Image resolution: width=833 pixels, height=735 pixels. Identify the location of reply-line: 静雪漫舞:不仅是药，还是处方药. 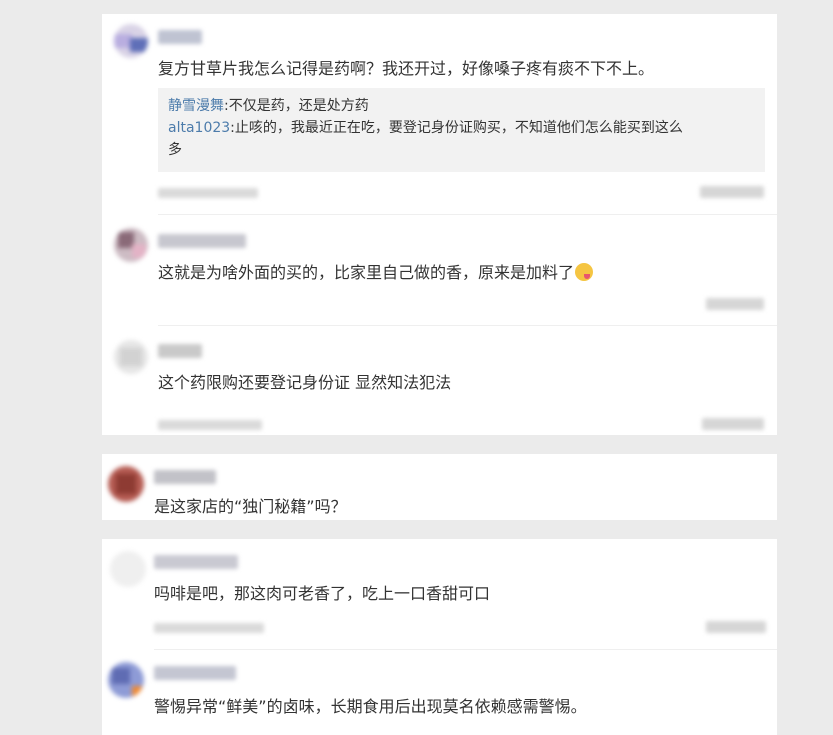
(268, 106).